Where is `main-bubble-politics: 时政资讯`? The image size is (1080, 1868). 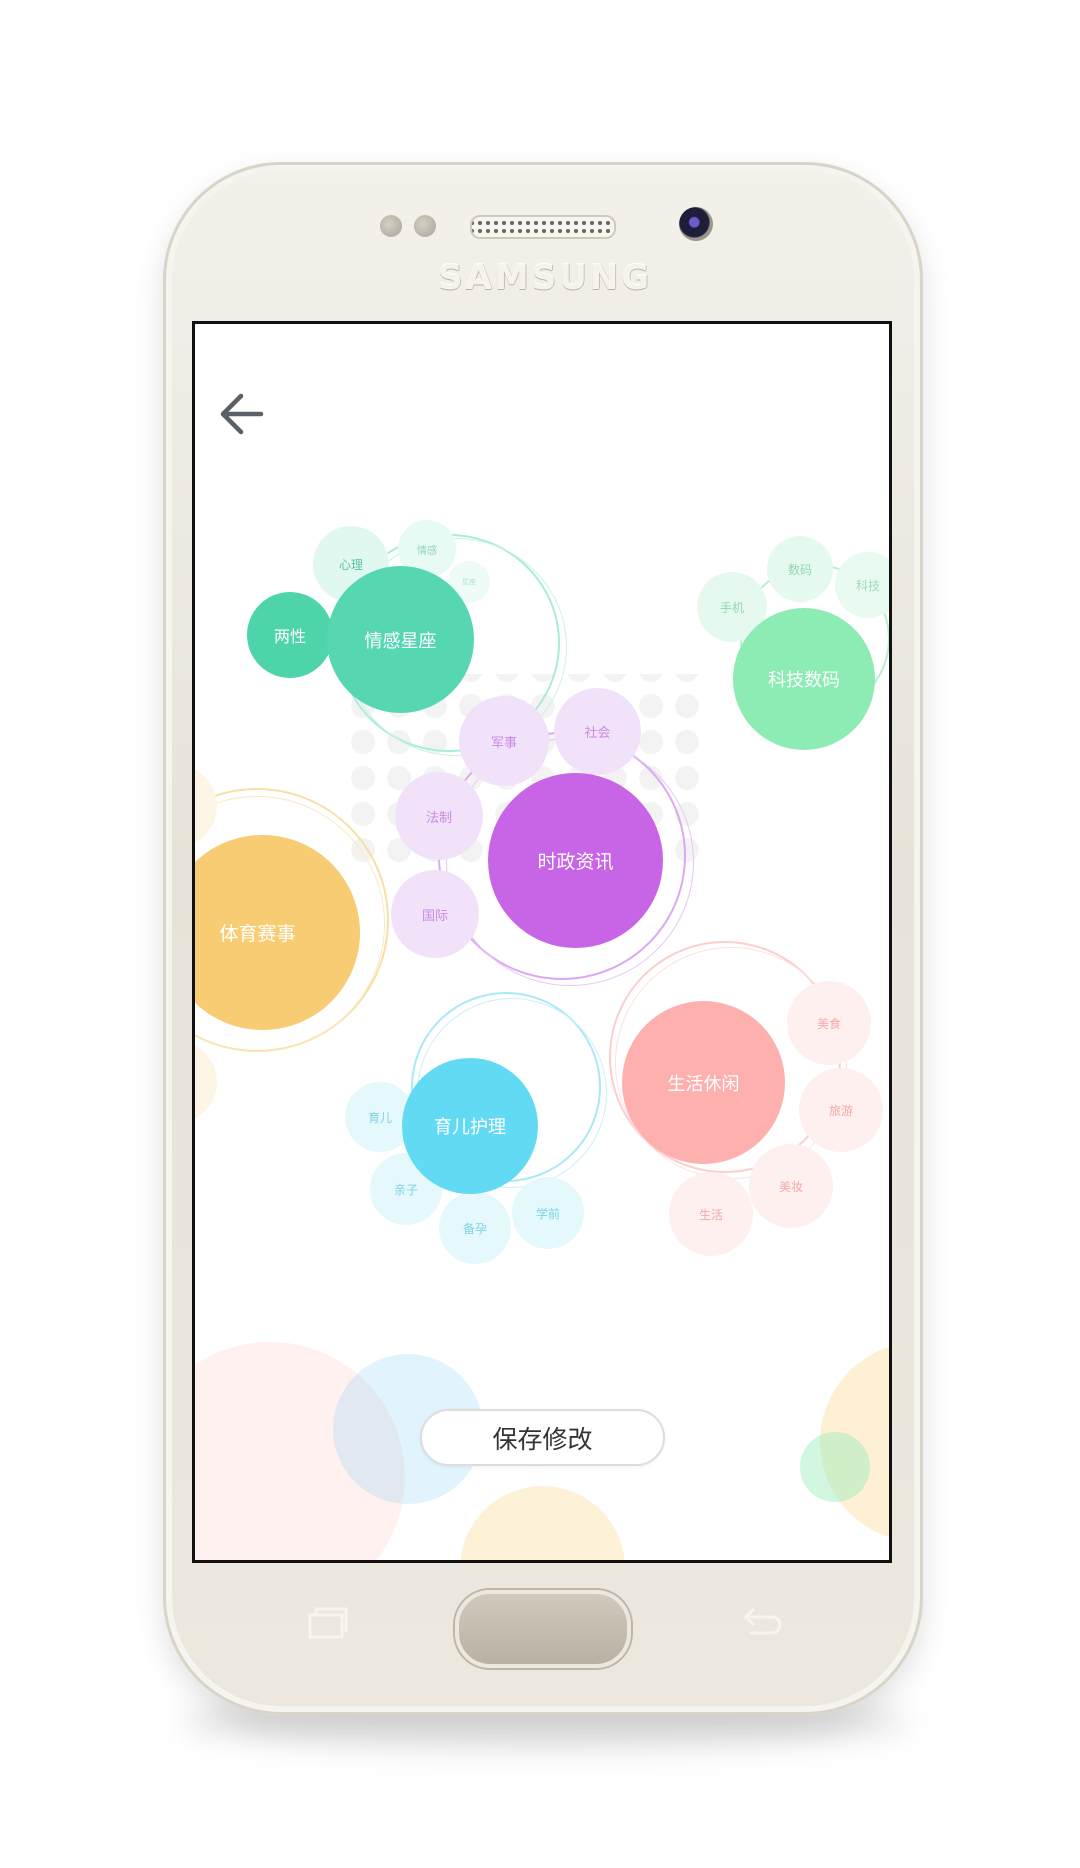 main-bubble-politics: 时政资讯 is located at coordinates (575, 860).